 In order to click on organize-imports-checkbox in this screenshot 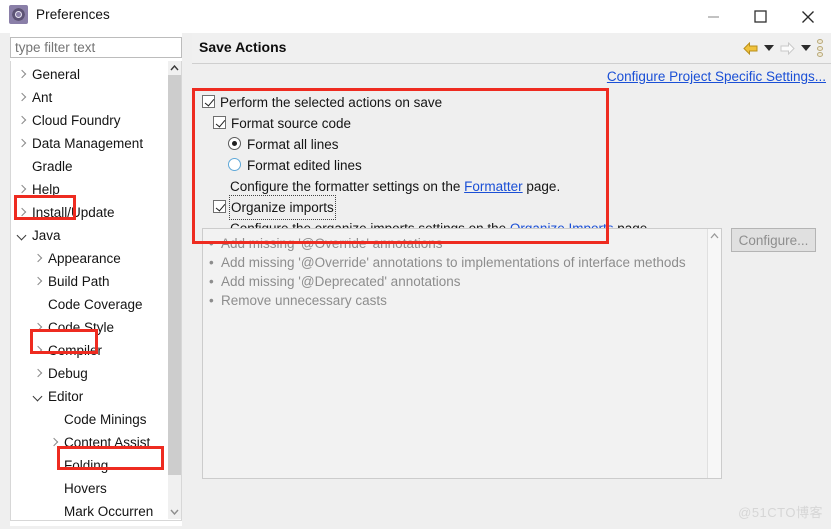, I will do `click(219, 206)`.